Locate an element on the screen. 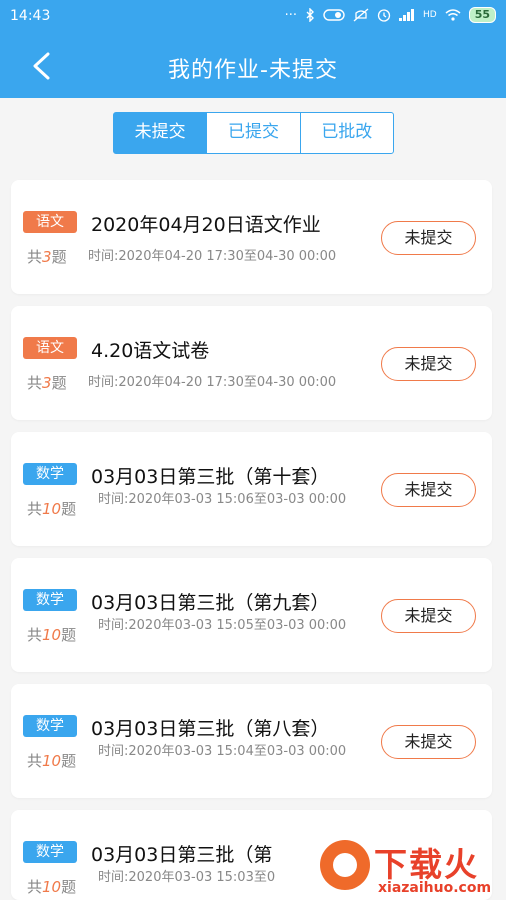 This screenshot has width=506, height=900. watermark-logo: 下载火 xiazaihuo.com is located at coordinates (410, 868).